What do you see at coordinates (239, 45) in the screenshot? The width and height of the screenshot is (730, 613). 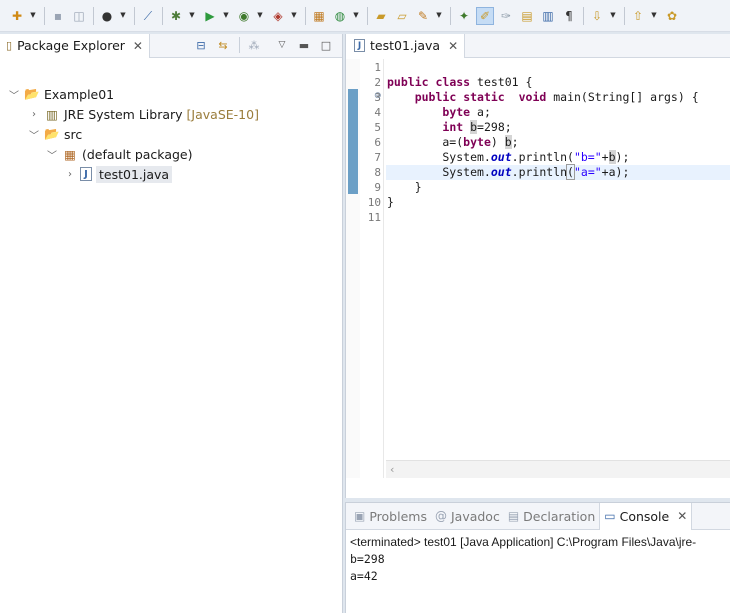 I see `actions-separator` at bounding box center [239, 45].